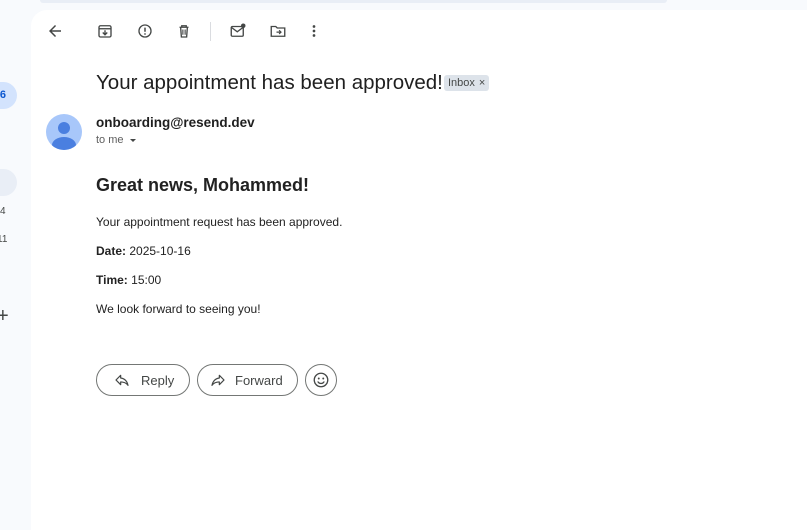 This screenshot has height=530, width=807. I want to click on time-value: 15:00, so click(146, 280).